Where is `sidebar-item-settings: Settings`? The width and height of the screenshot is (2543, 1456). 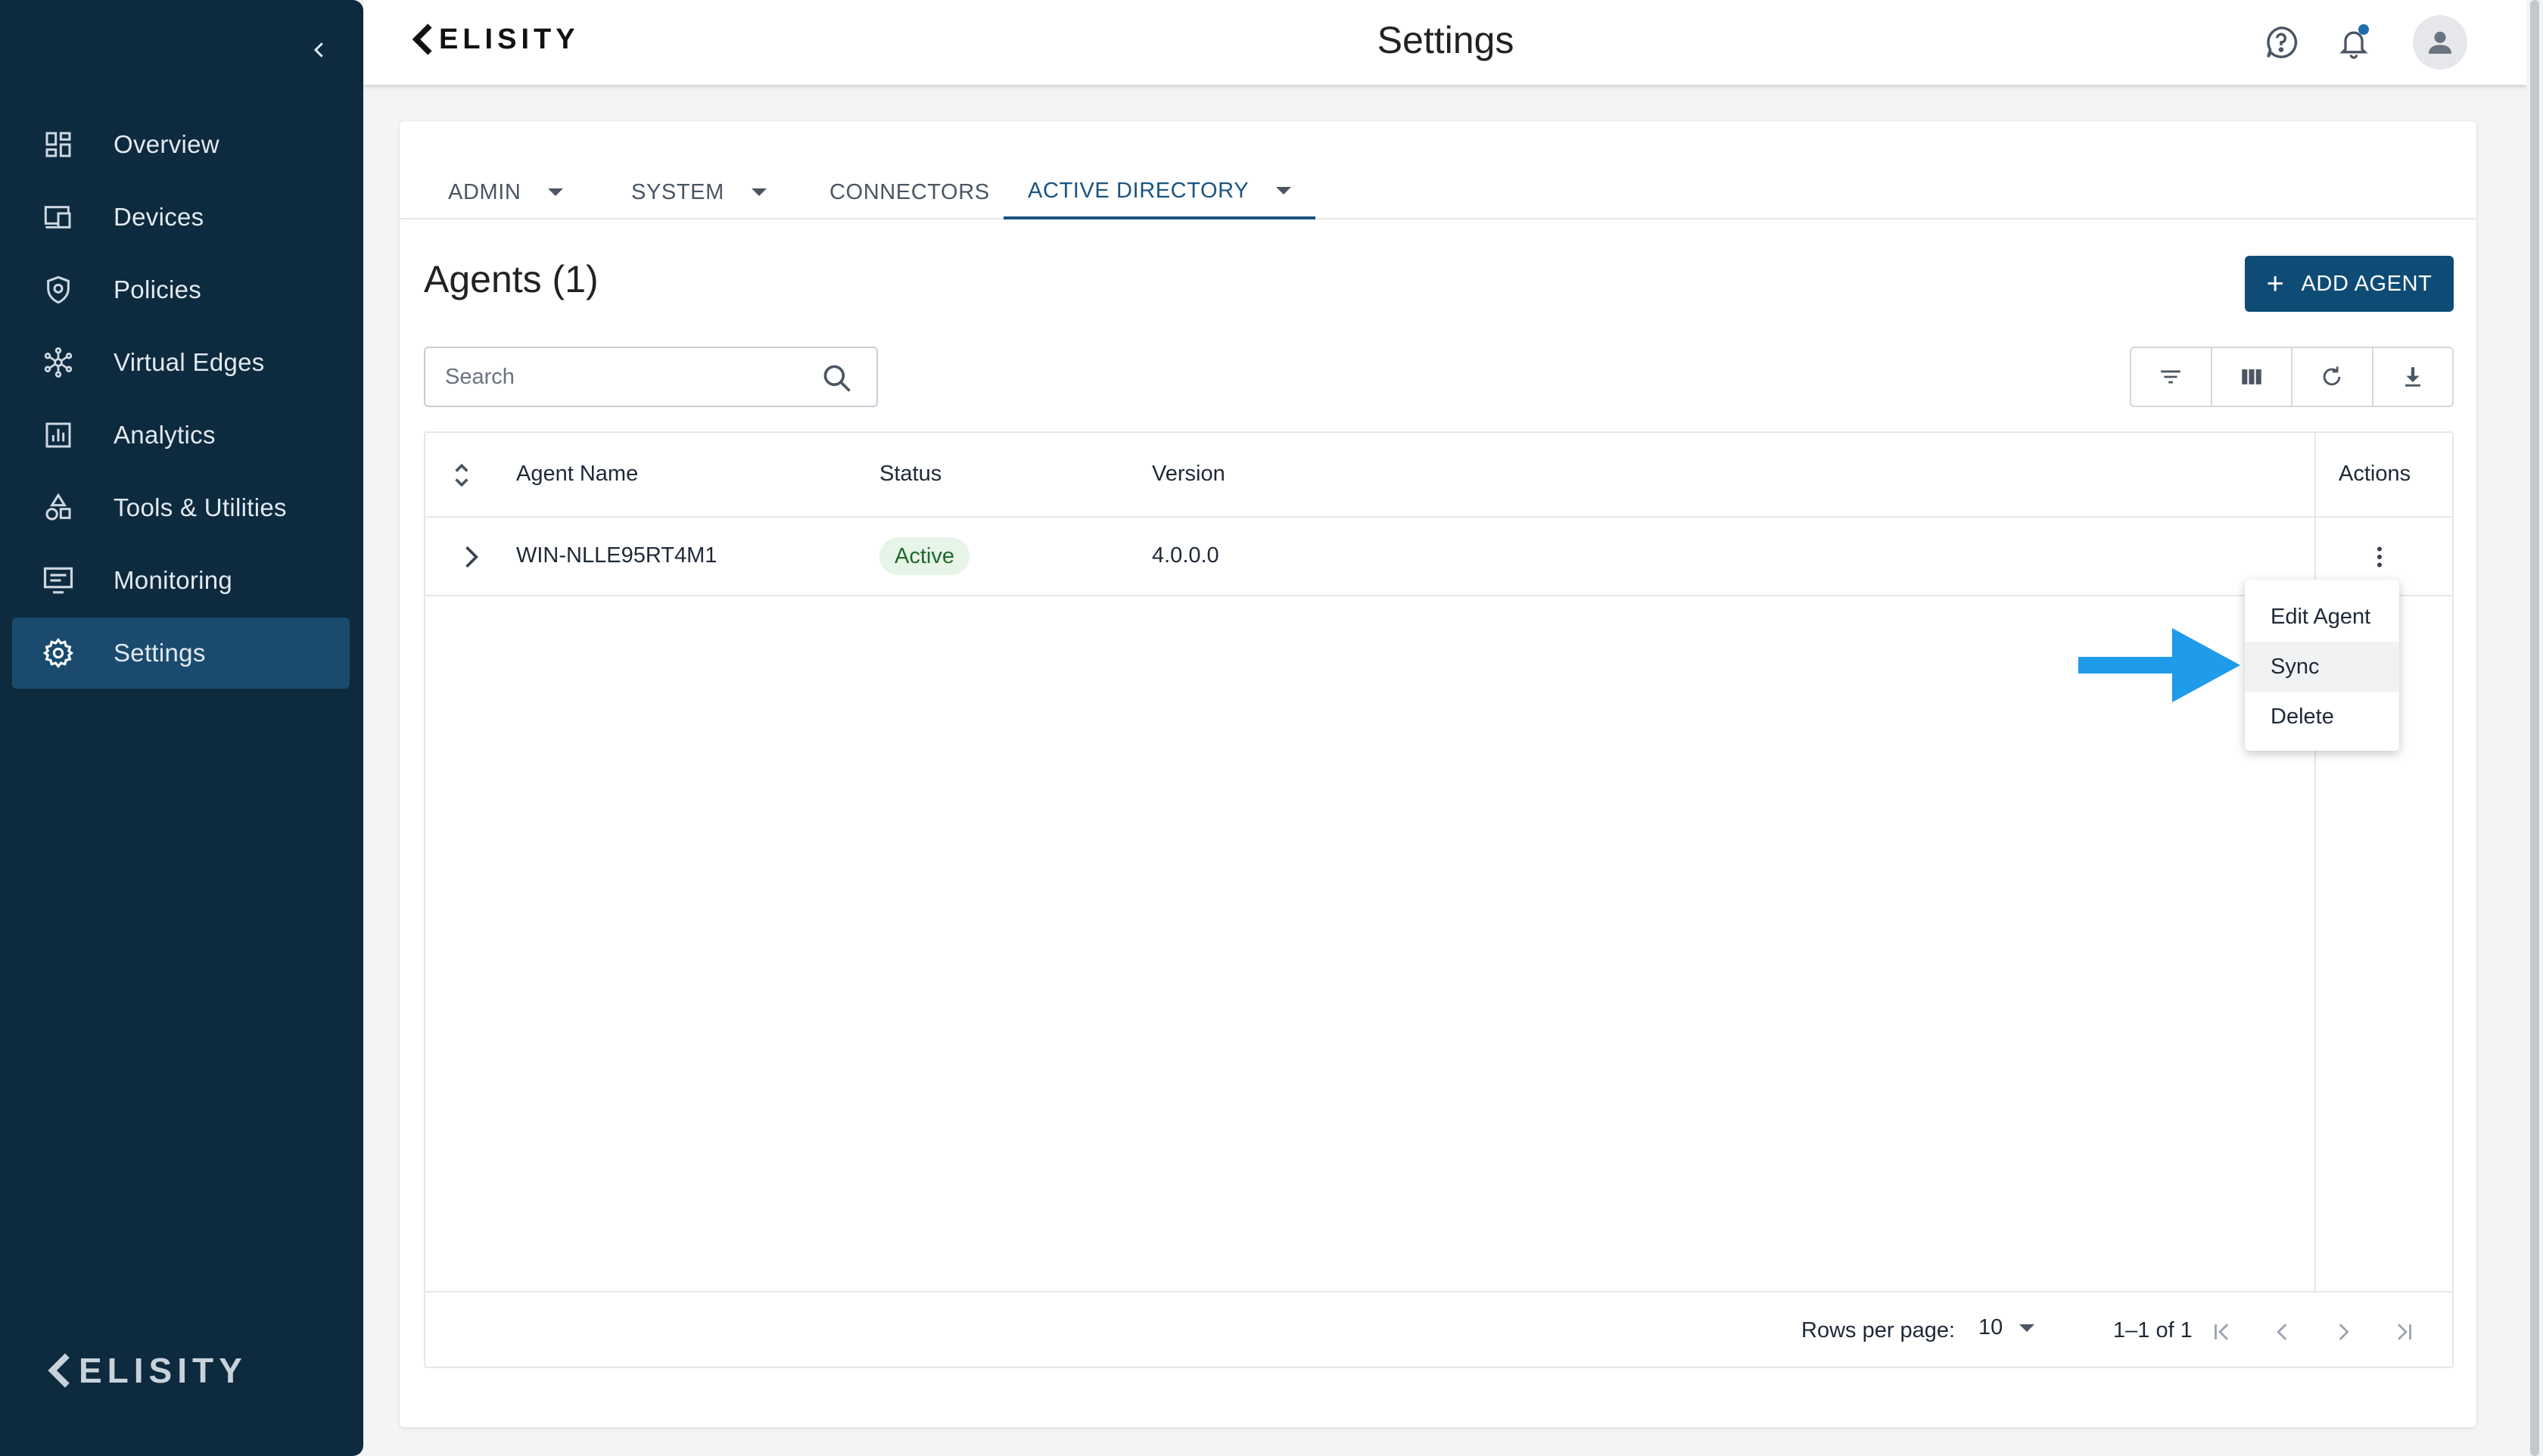
sidebar-item-settings: Settings is located at coordinates (181, 653).